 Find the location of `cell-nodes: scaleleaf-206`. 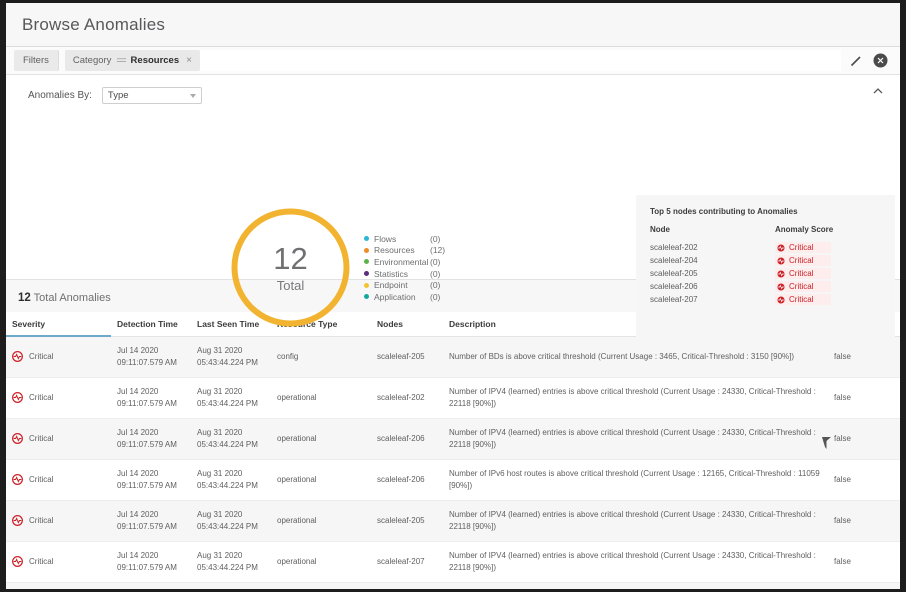

cell-nodes: scaleleaf-206 is located at coordinates (407, 480).